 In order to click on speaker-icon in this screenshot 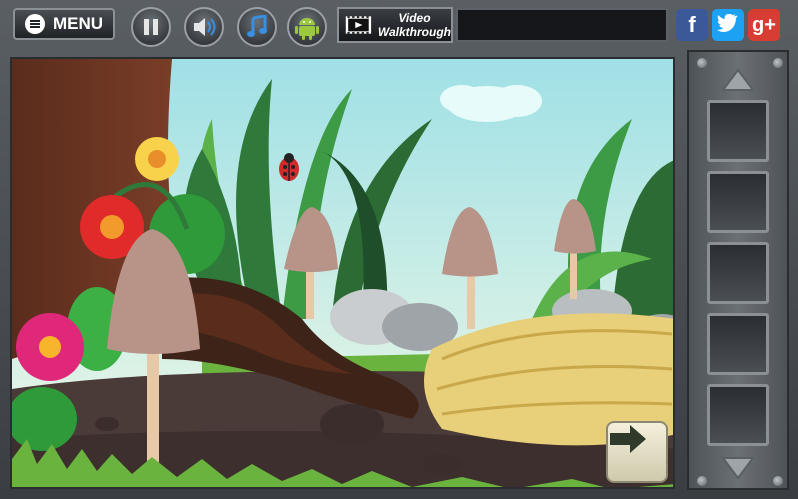, I will do `click(205, 27)`.